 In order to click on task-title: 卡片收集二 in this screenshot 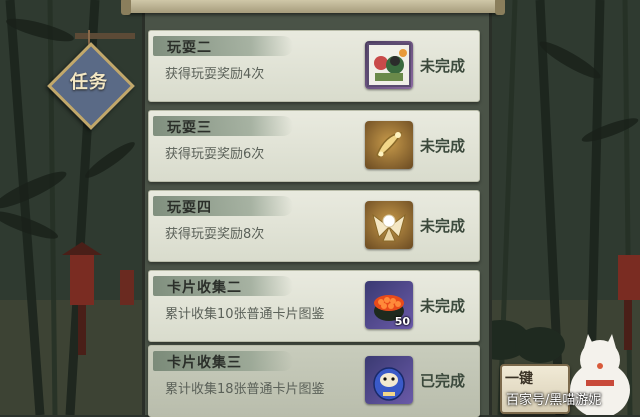, I will do `click(204, 288)`.